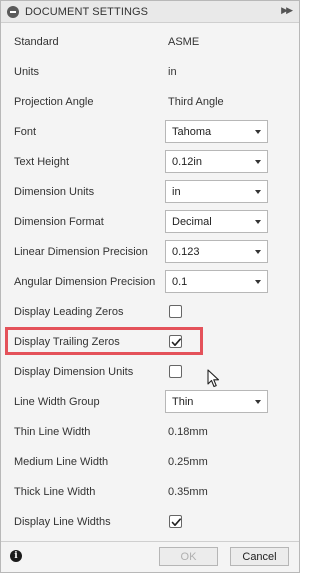  What do you see at coordinates (213, 378) in the screenshot?
I see `mouse-cursor-icon` at bounding box center [213, 378].